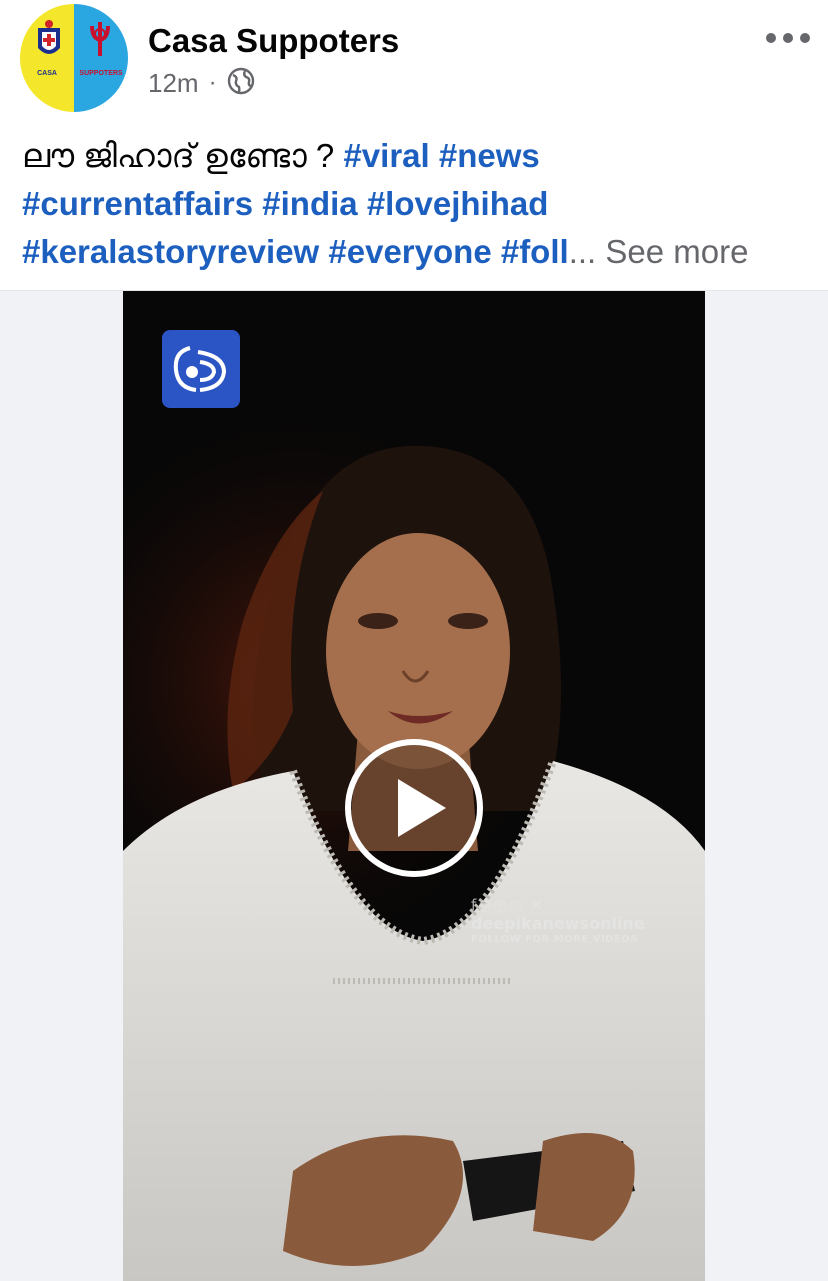 The width and height of the screenshot is (828, 1281). I want to click on hashtag: #currentaffairs, so click(137, 203).